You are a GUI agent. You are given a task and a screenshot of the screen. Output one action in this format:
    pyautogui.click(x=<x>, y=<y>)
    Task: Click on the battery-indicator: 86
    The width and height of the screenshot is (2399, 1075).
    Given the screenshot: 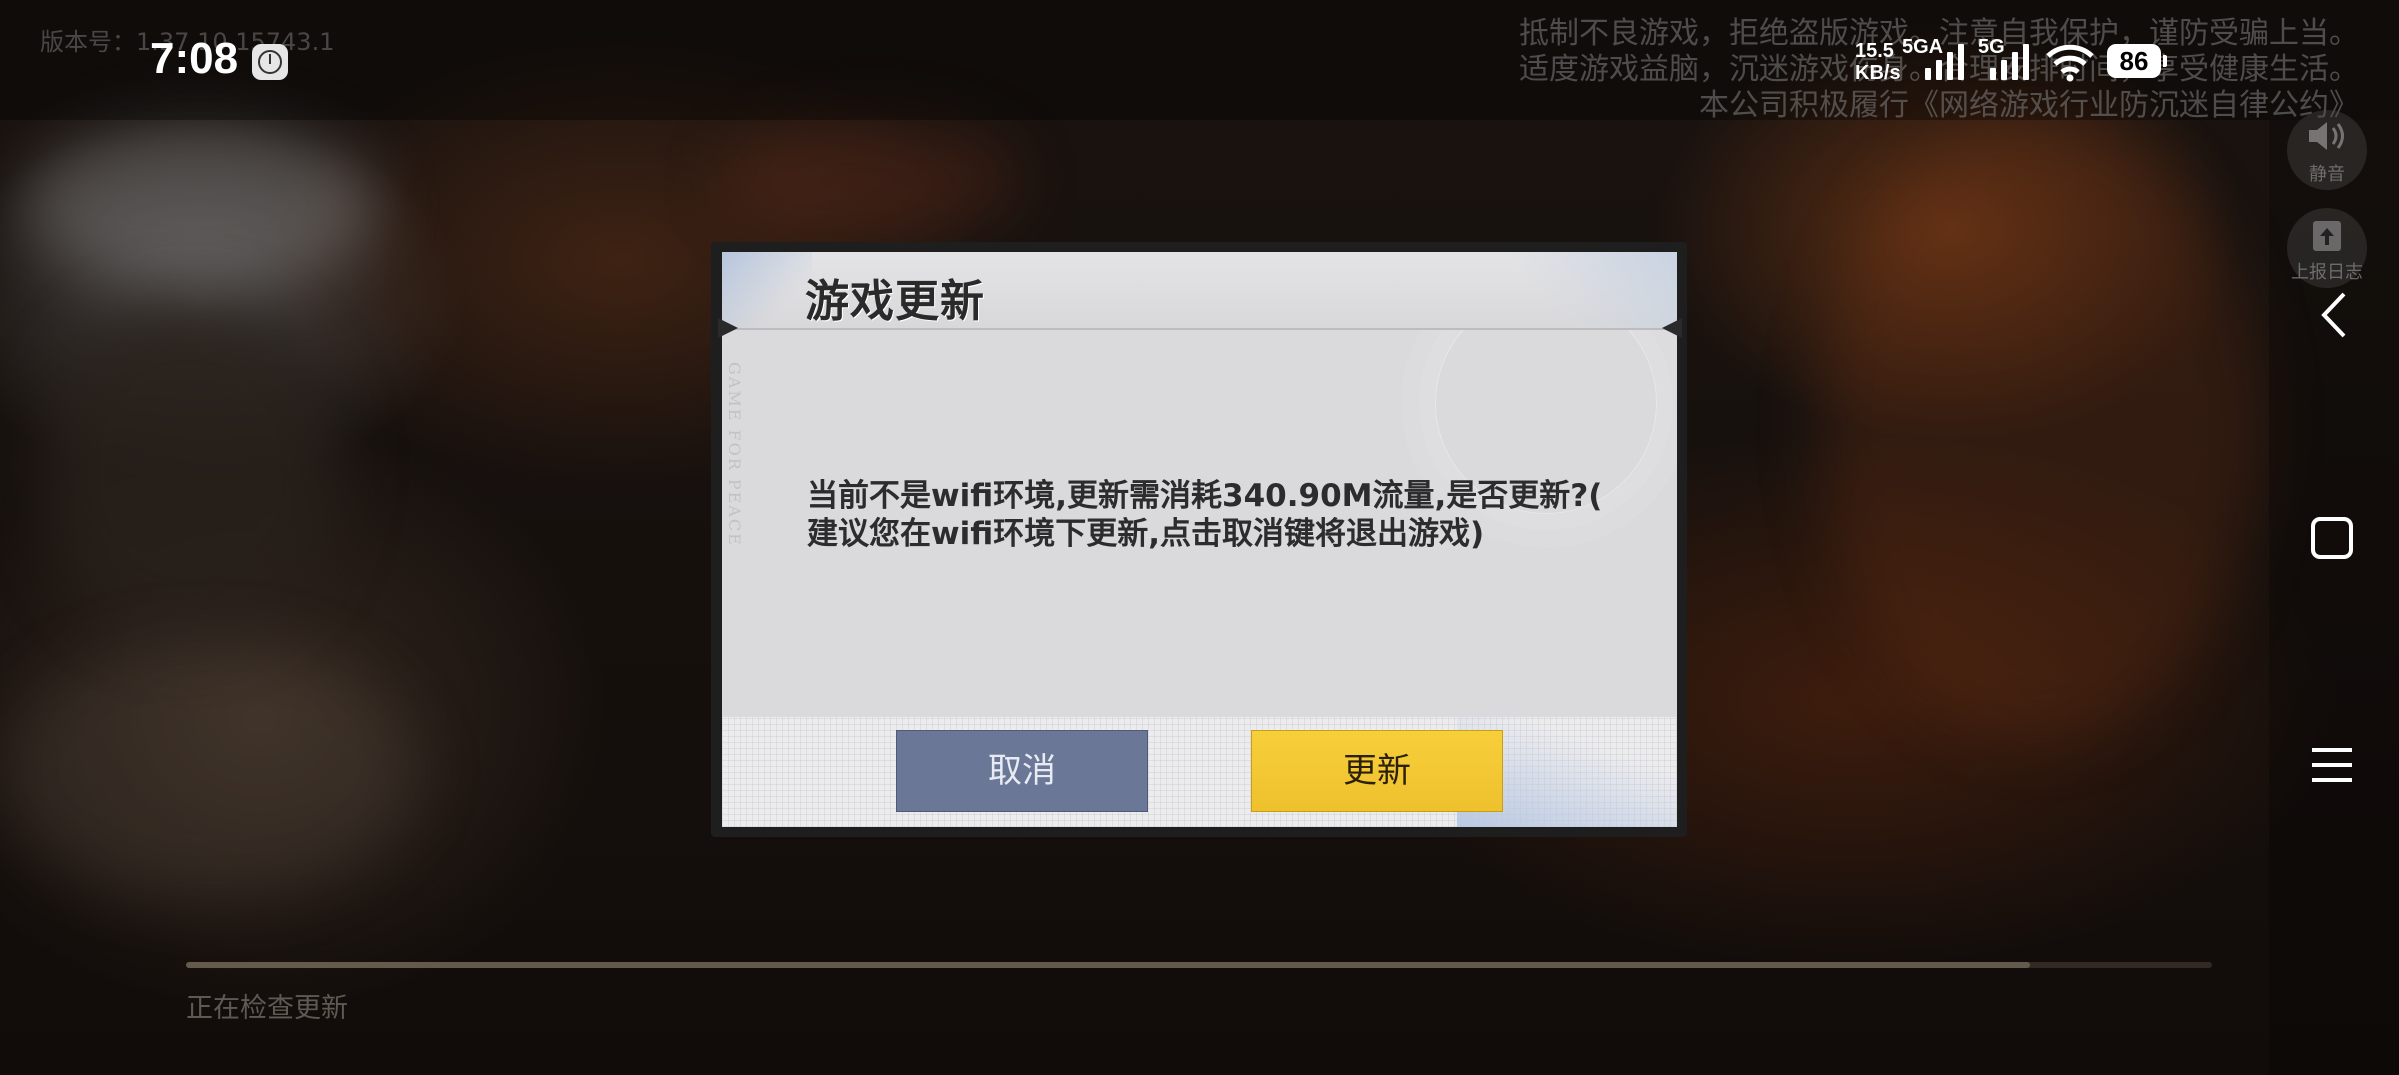 What is the action you would take?
    pyautogui.click(x=2137, y=61)
    